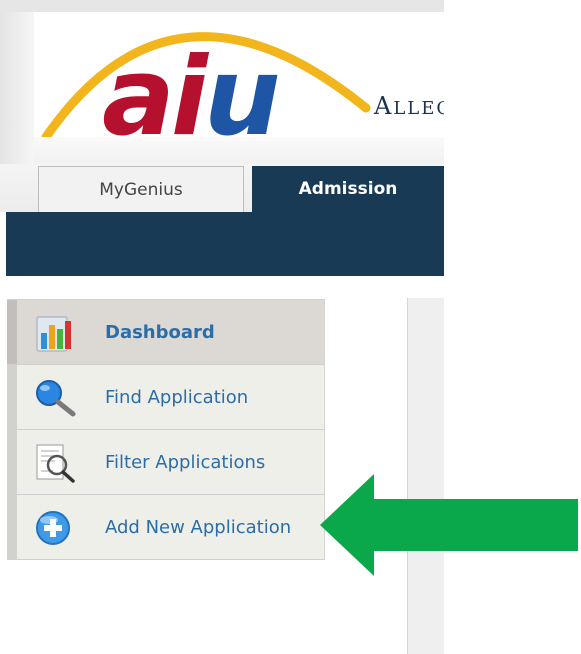 The height and width of the screenshot is (654, 581). What do you see at coordinates (449, 525) in the screenshot?
I see `green-arrow-annotation` at bounding box center [449, 525].